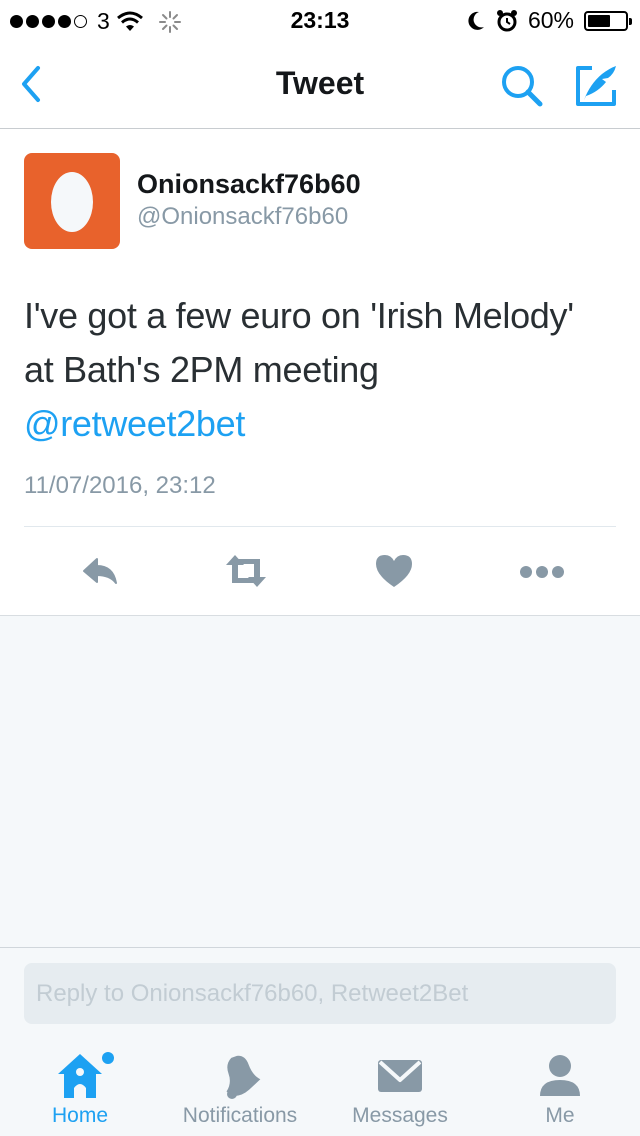 Image resolution: width=640 pixels, height=1136 pixels. I want to click on battery-fill, so click(599, 20).